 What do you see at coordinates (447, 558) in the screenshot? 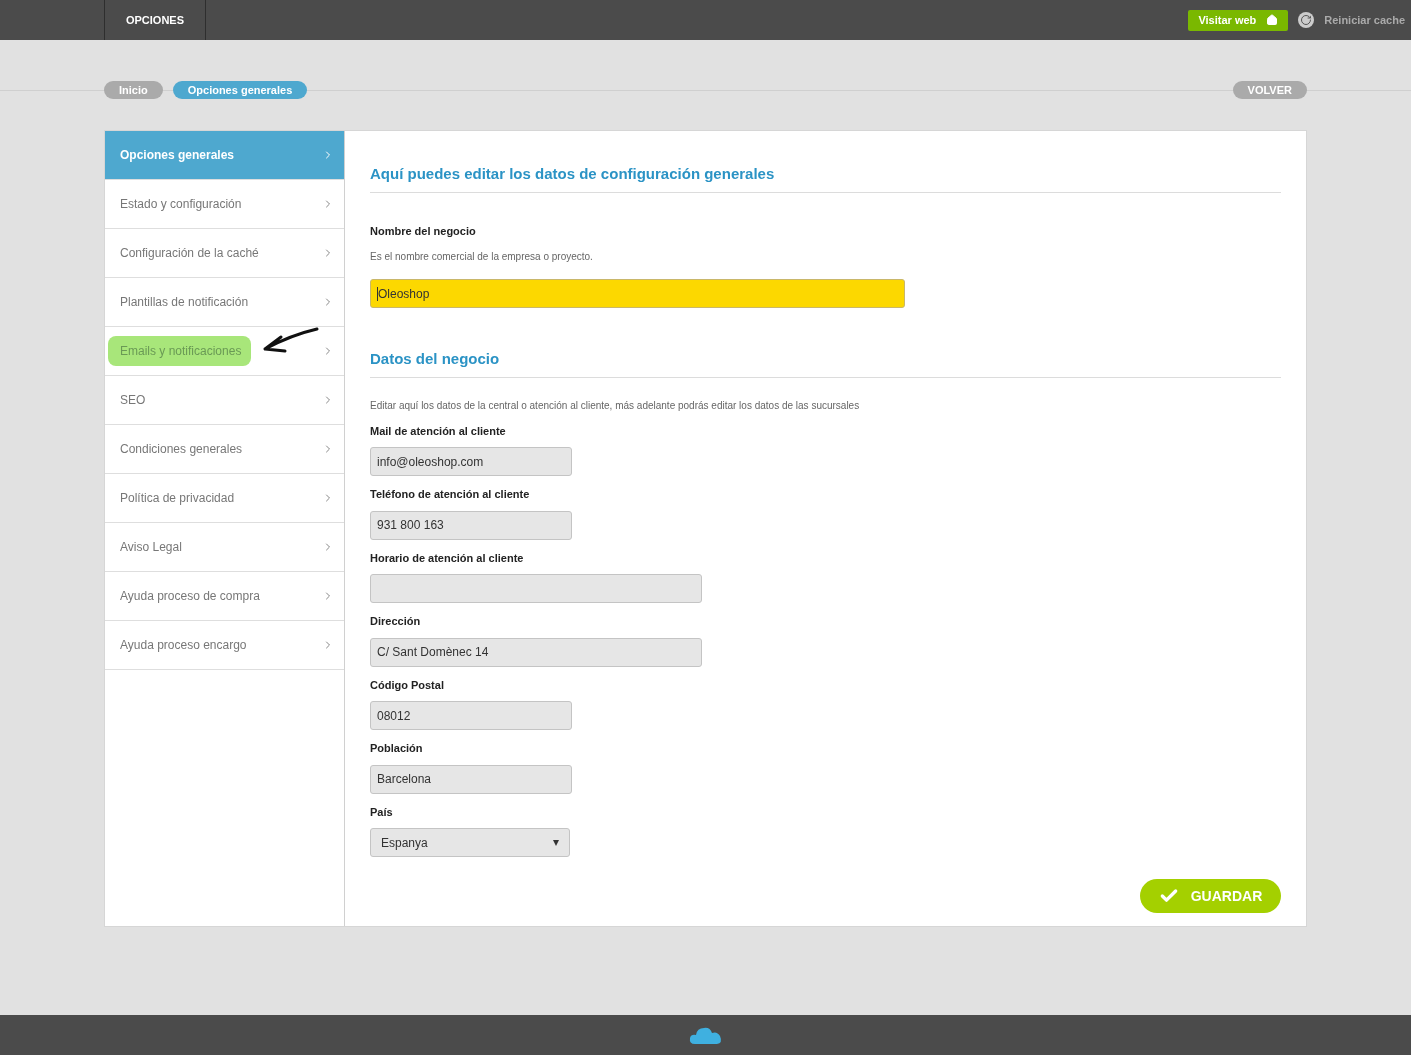
I see `field-label: Horario de atención al cliente` at bounding box center [447, 558].